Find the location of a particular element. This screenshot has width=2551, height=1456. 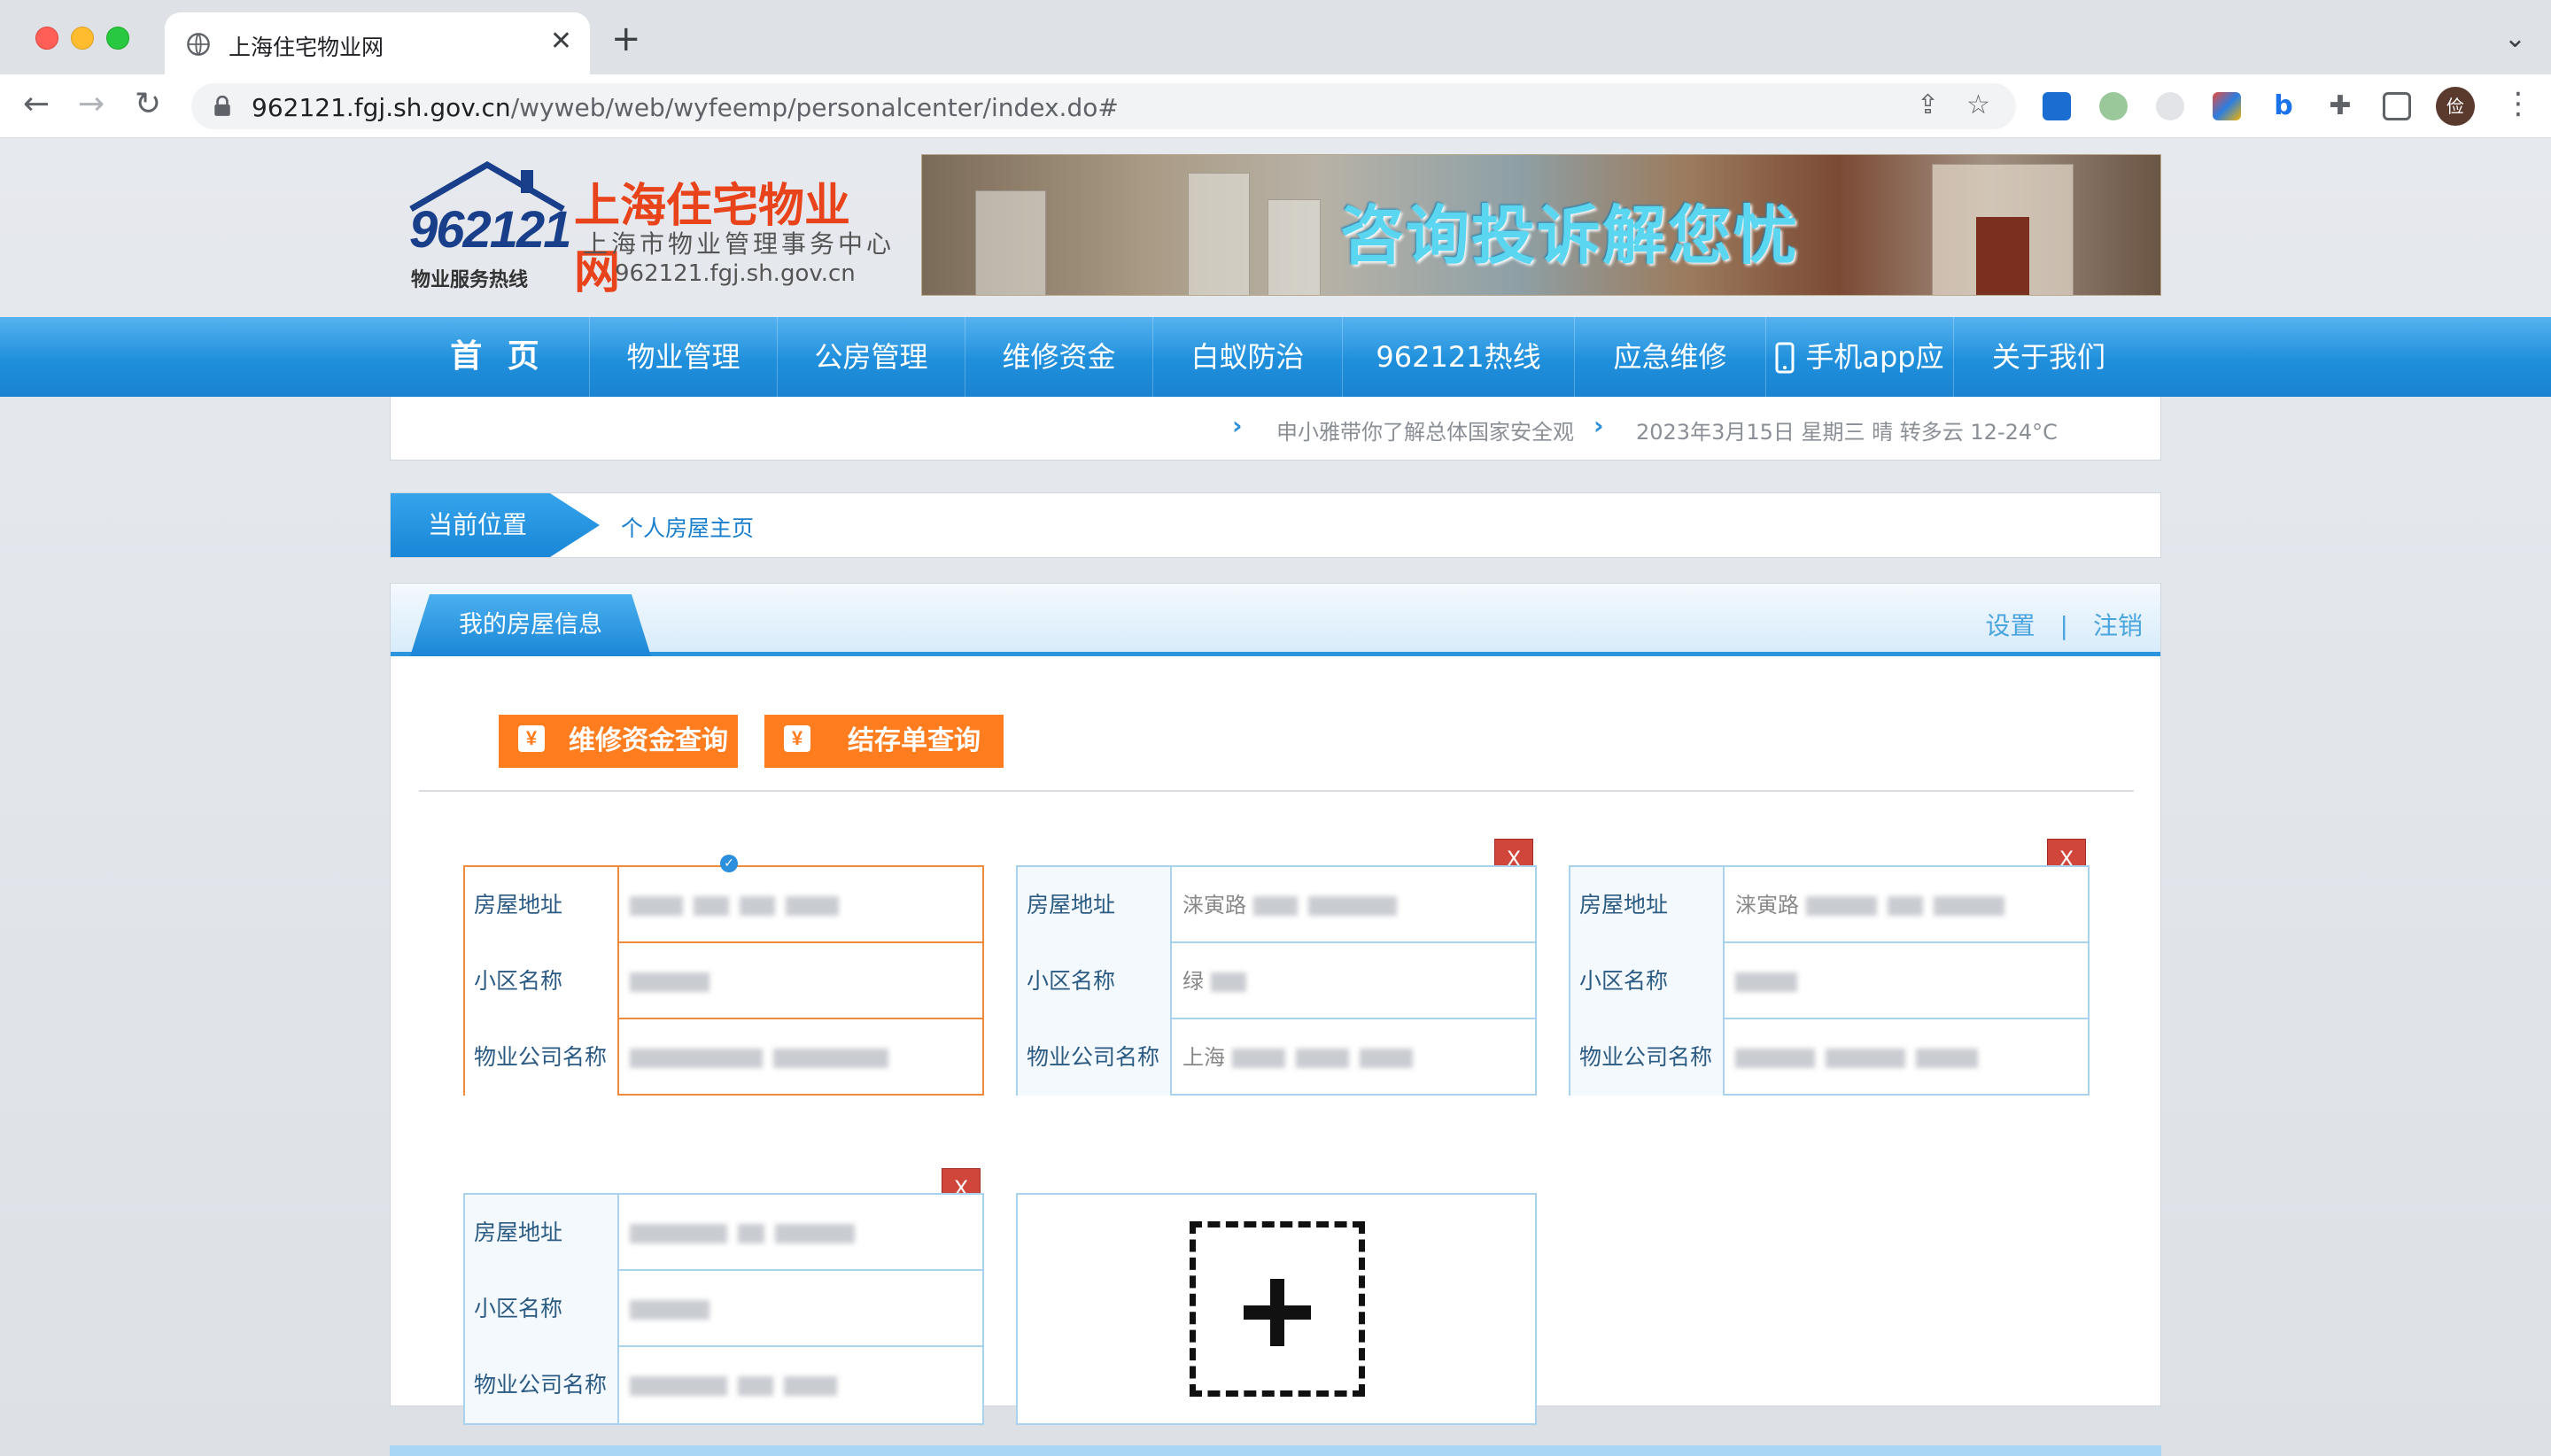

nav-maintenance-fund: 维修资金 is located at coordinates (1059, 357).